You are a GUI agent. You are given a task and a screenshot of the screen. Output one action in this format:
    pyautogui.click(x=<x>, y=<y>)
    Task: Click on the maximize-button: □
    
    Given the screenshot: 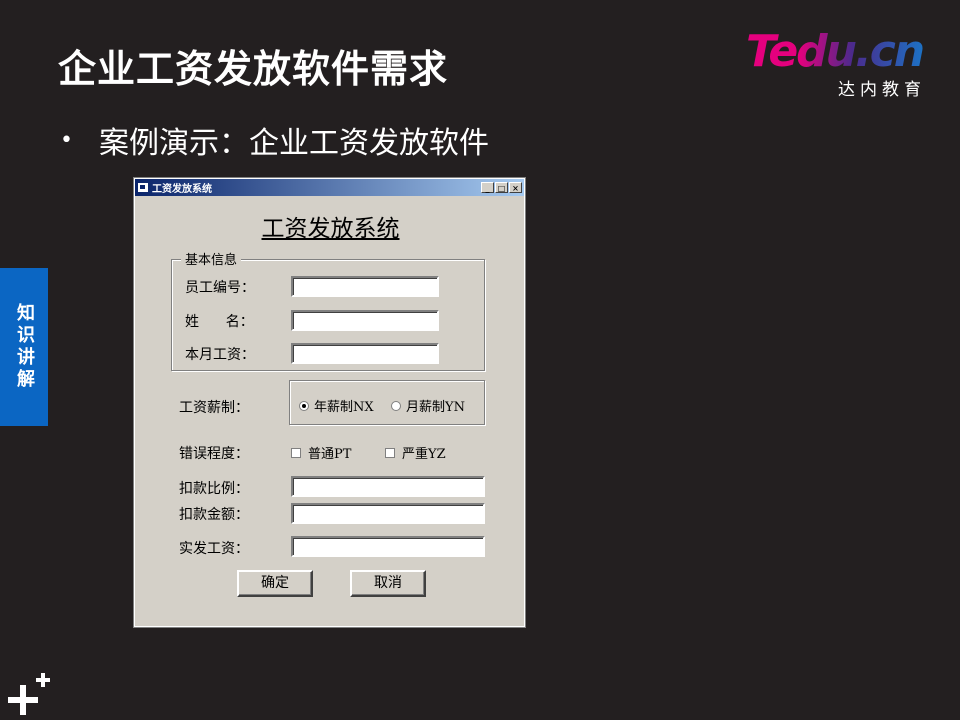 What is the action you would take?
    pyautogui.click(x=501, y=187)
    